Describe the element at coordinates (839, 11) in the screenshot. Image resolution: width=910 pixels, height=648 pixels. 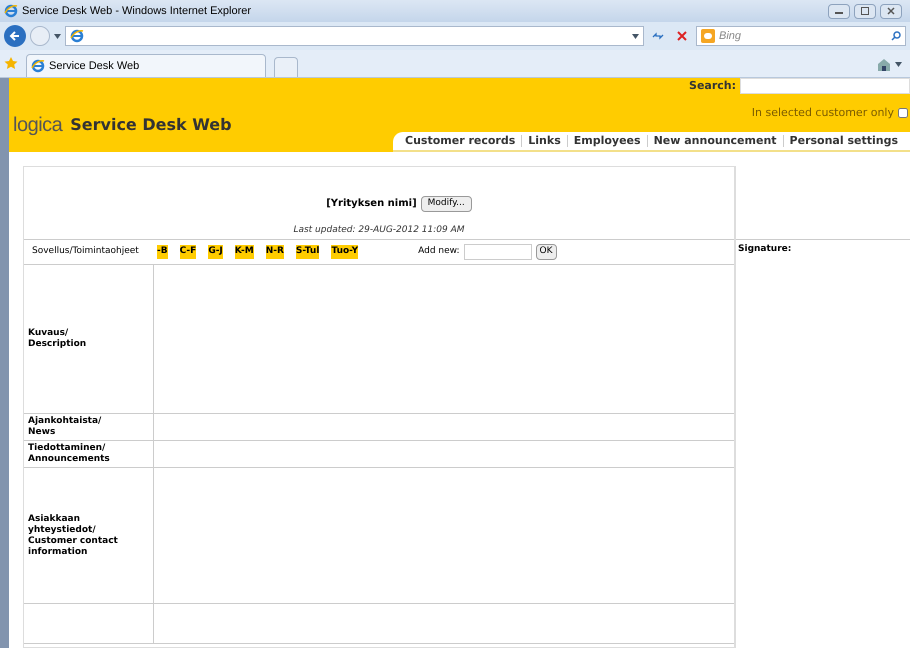
I see `minimize-button` at that location.